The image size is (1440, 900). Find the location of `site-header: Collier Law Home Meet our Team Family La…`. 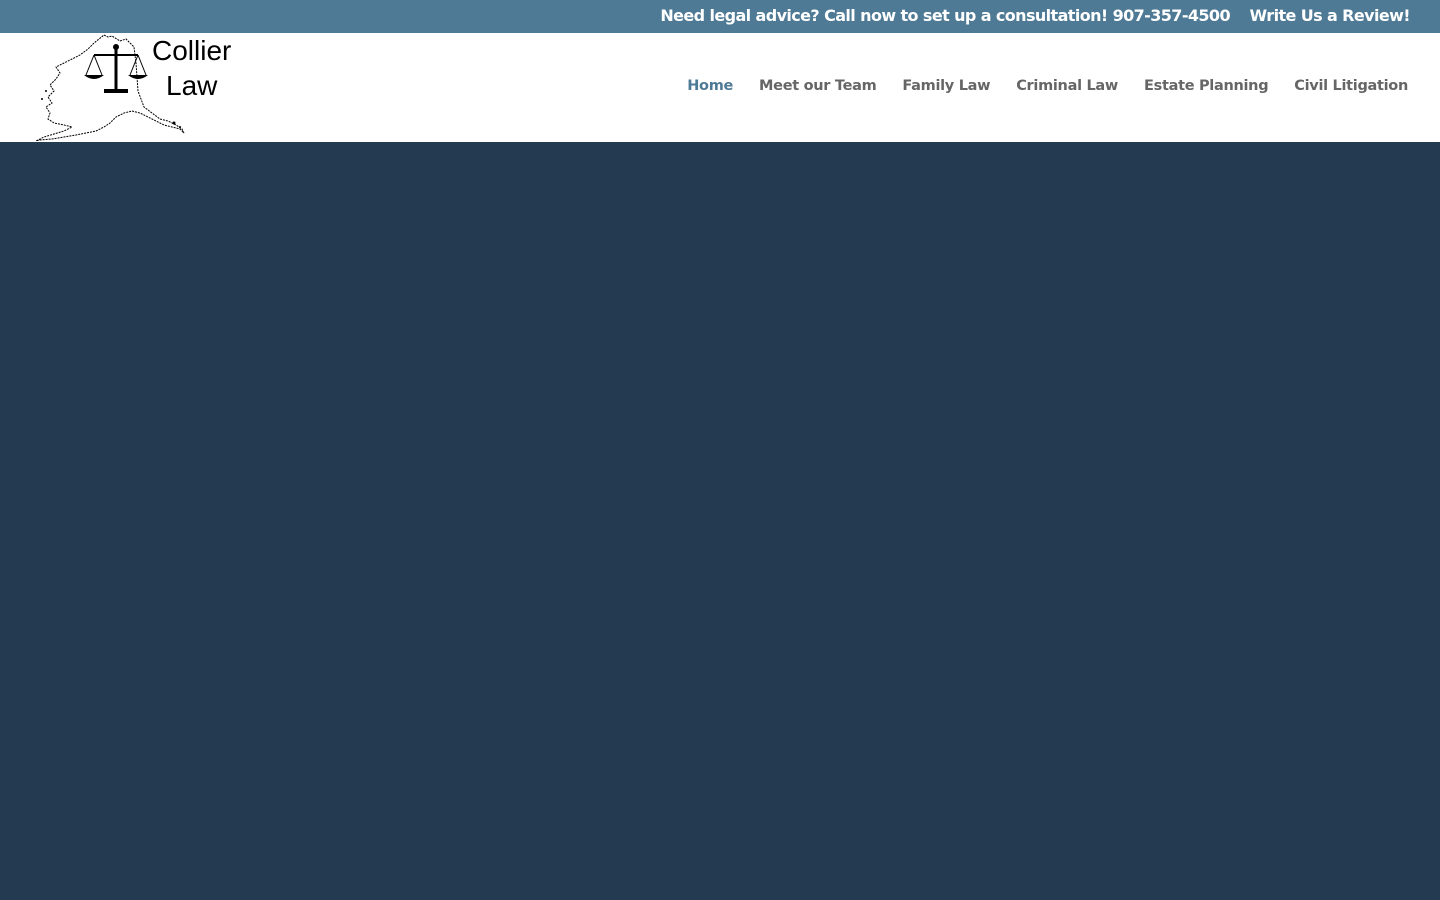

site-header: Collier Law Home Meet our Team Family La… is located at coordinates (720, 87).